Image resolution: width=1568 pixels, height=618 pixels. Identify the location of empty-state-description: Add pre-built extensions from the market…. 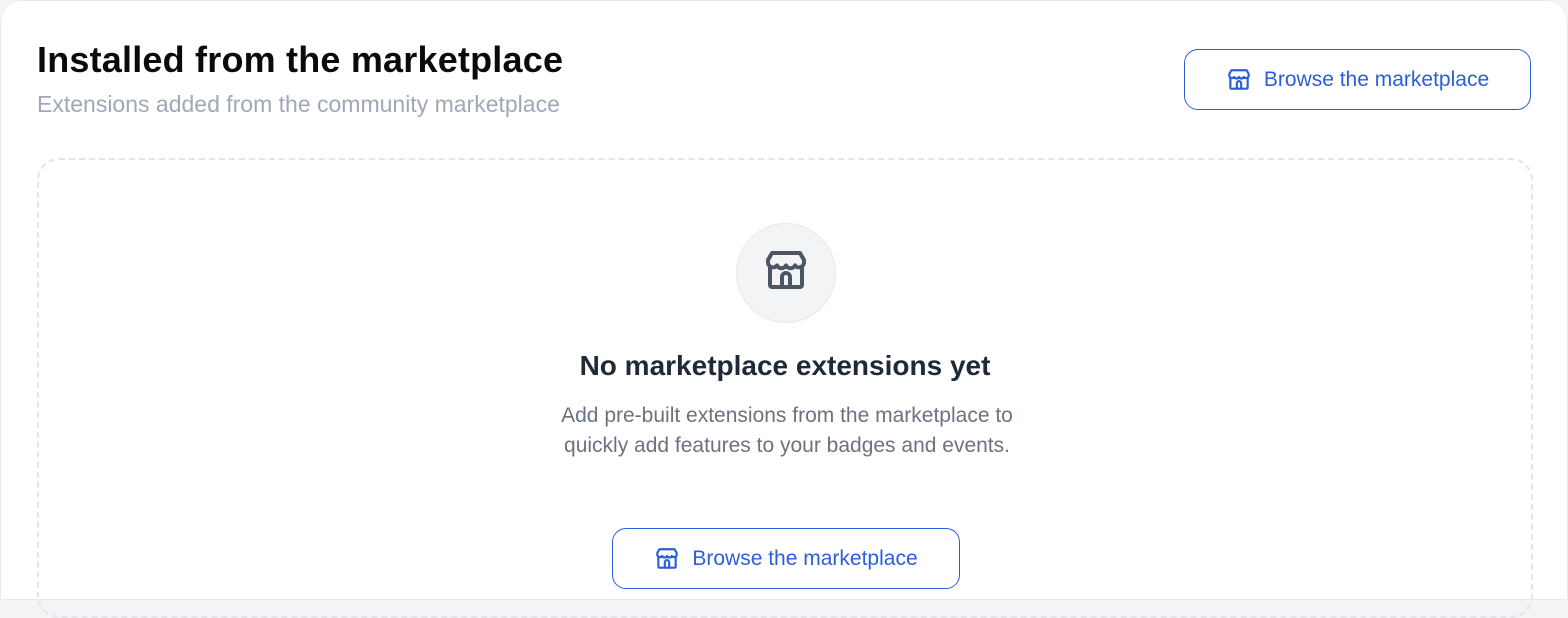
(787, 430).